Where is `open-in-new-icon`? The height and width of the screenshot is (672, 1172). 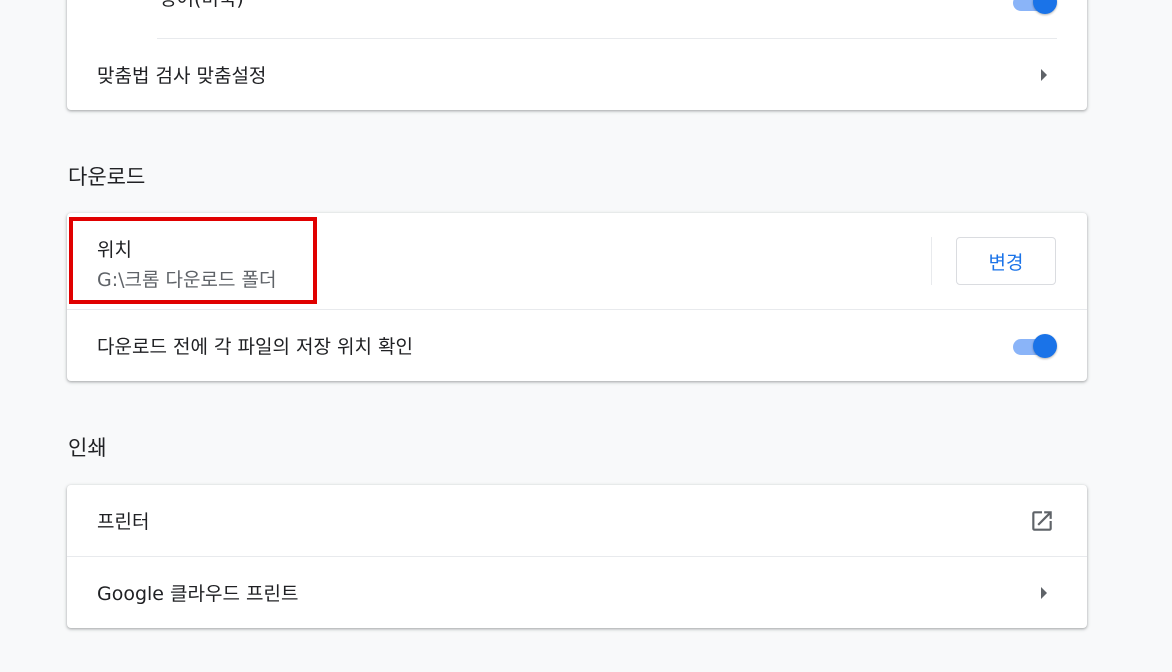
open-in-new-icon is located at coordinates (1042, 521).